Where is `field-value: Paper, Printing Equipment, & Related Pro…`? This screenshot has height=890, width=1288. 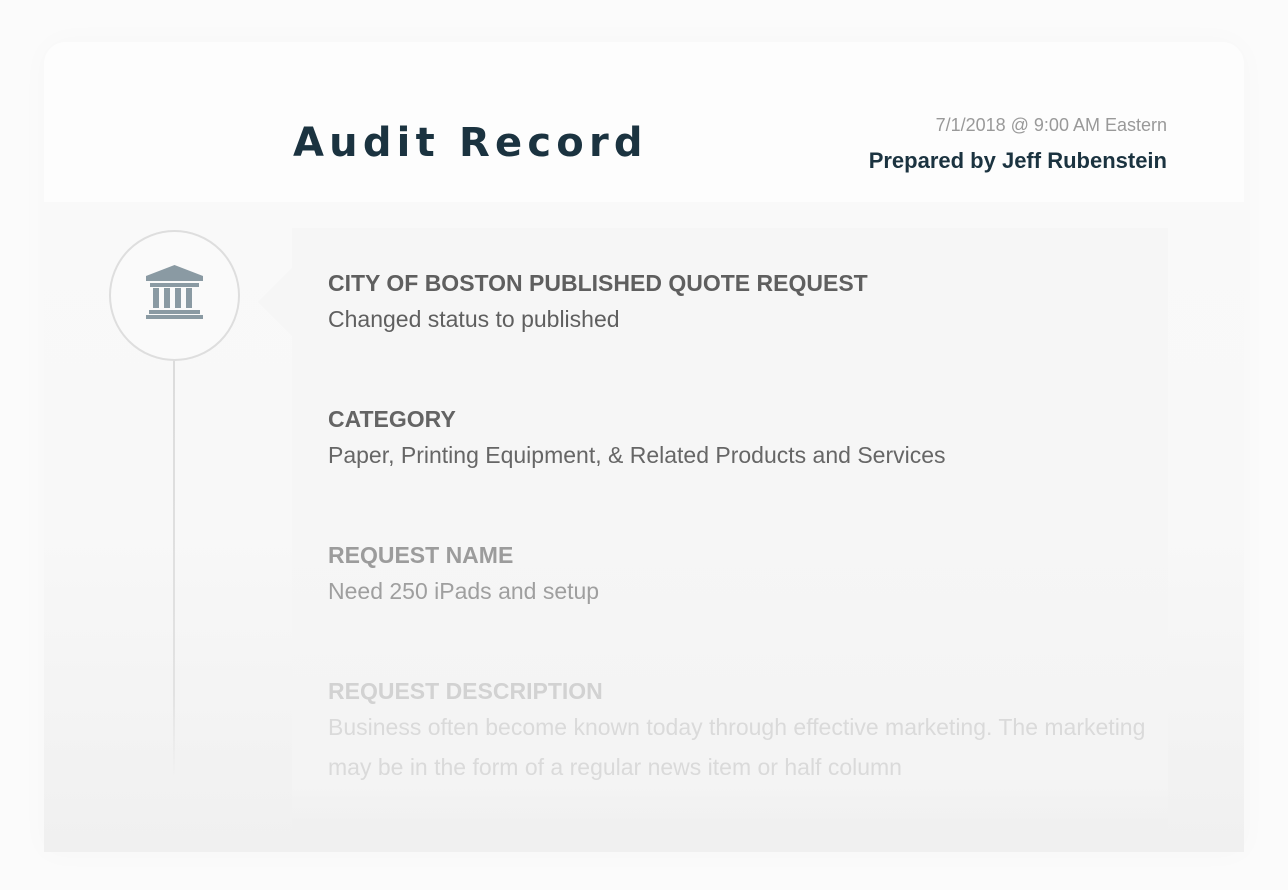
field-value: Paper, Printing Equipment, & Related Pro… is located at coordinates (637, 455).